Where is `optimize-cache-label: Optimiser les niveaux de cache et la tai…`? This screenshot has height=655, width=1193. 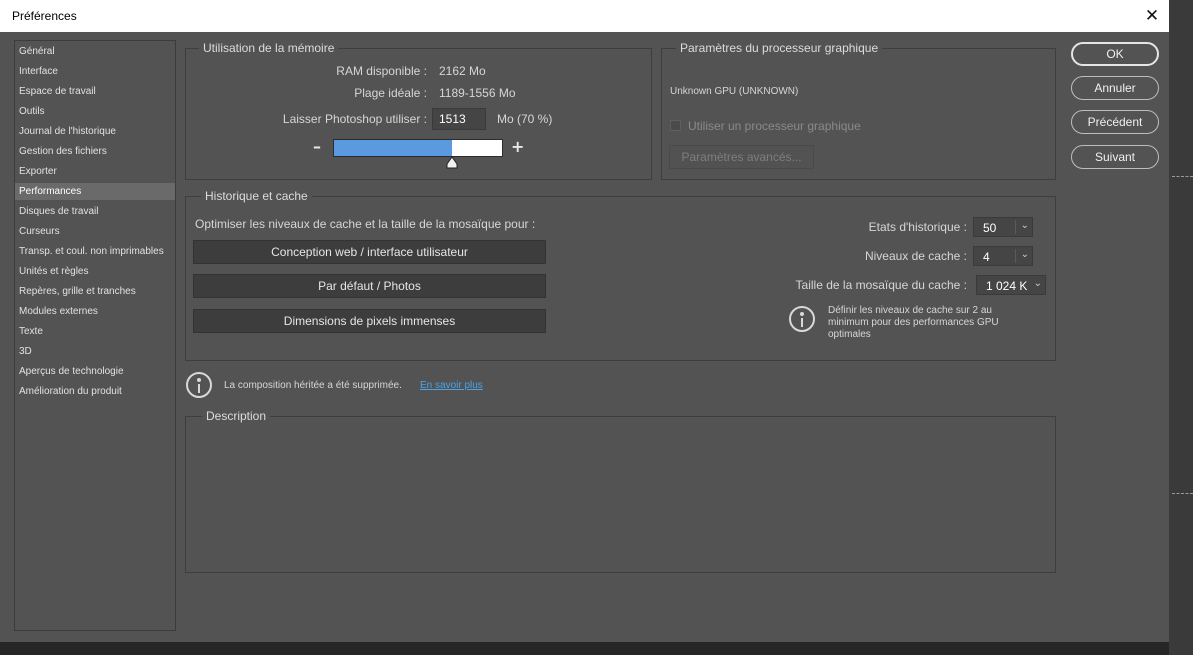
optimize-cache-label: Optimiser les niveaux de cache et la tai… is located at coordinates (365, 224).